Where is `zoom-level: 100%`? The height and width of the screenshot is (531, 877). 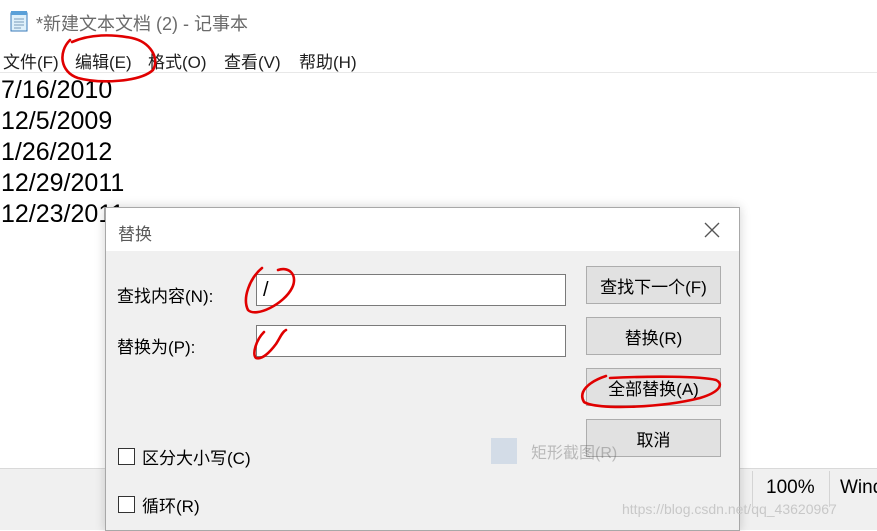
zoom-level: 100% is located at coordinates (790, 487).